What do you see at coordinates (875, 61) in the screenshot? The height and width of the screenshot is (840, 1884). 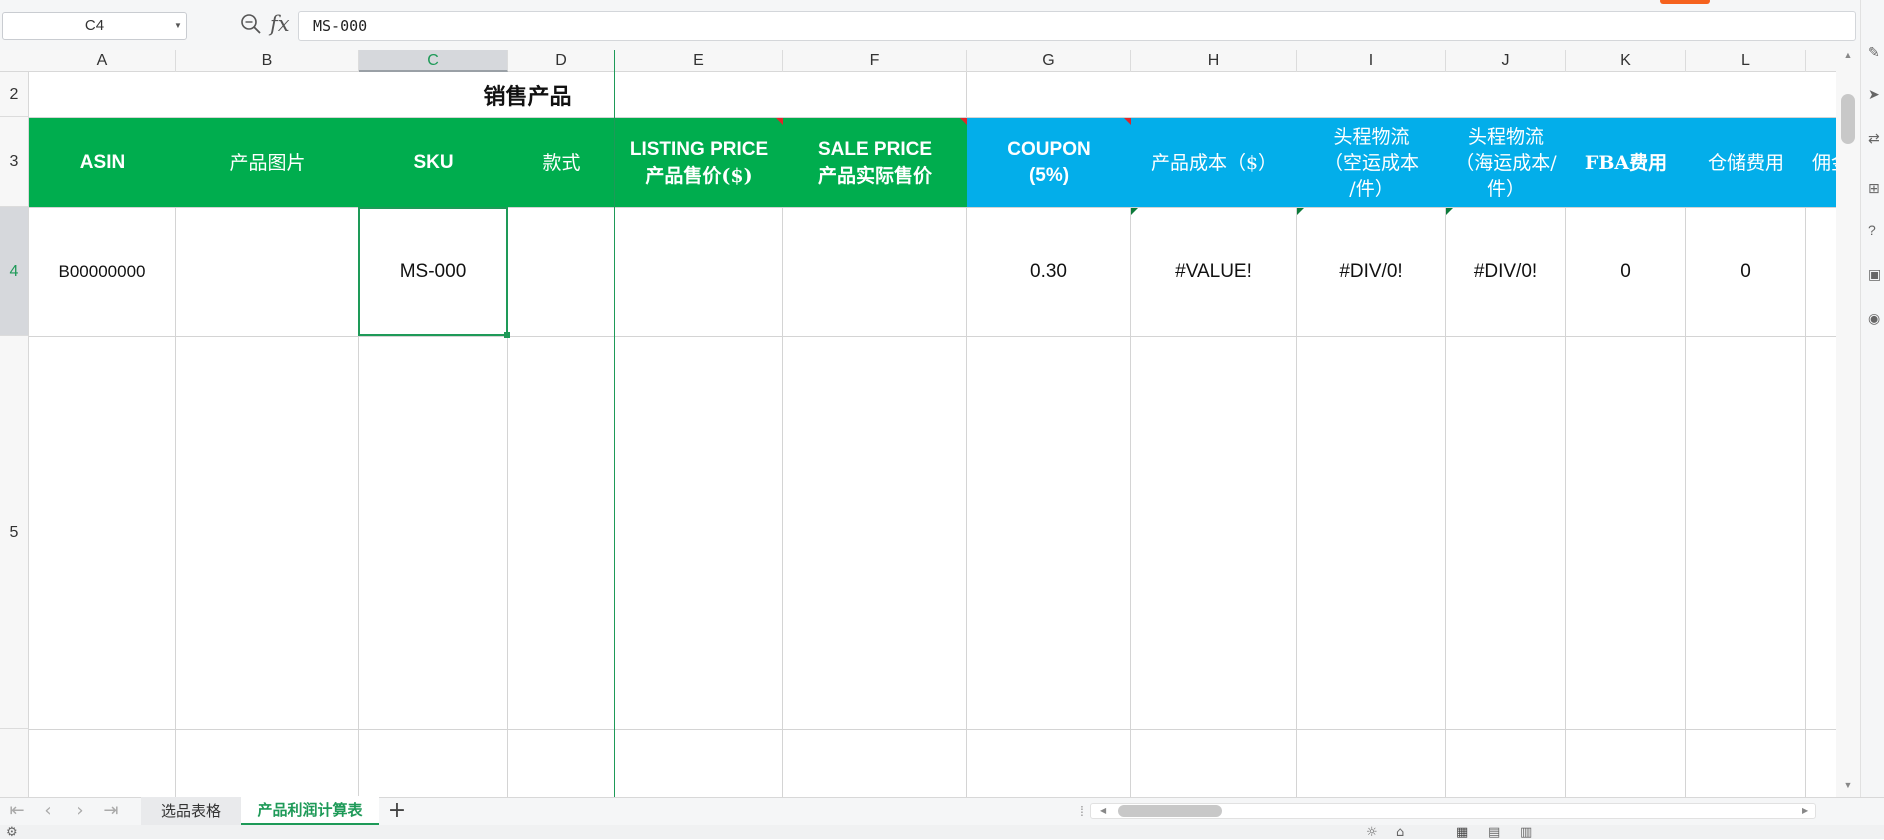 I see `column-header-f: F` at bounding box center [875, 61].